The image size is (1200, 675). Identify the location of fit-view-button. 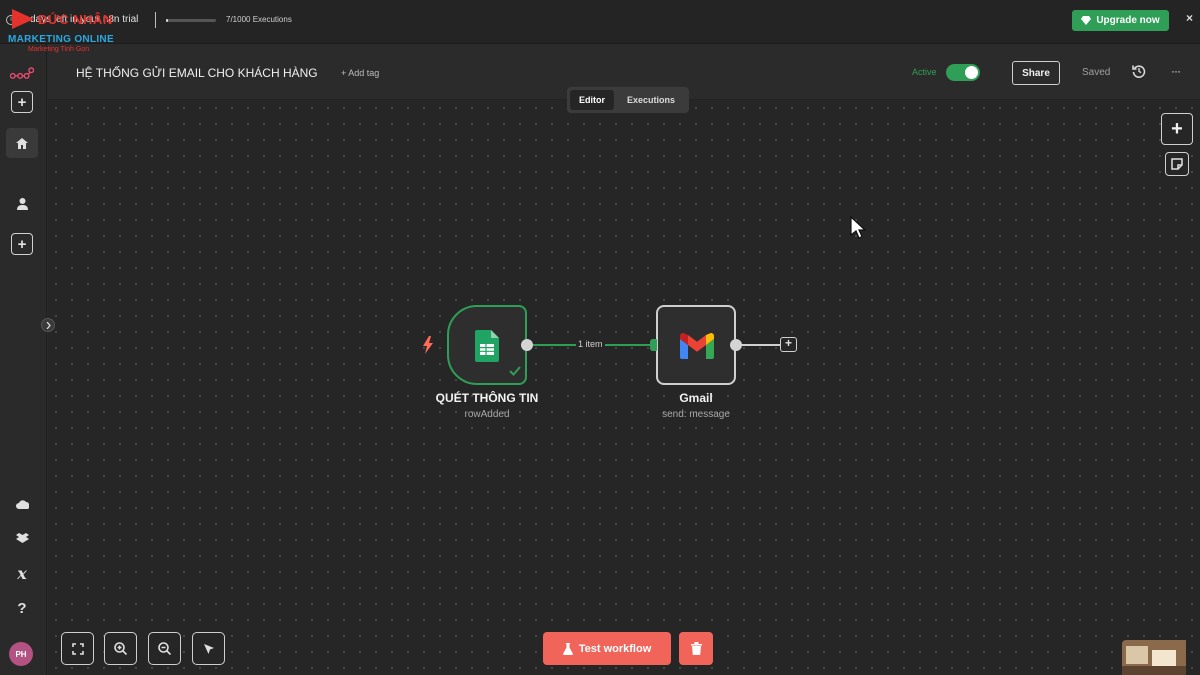
(77, 648).